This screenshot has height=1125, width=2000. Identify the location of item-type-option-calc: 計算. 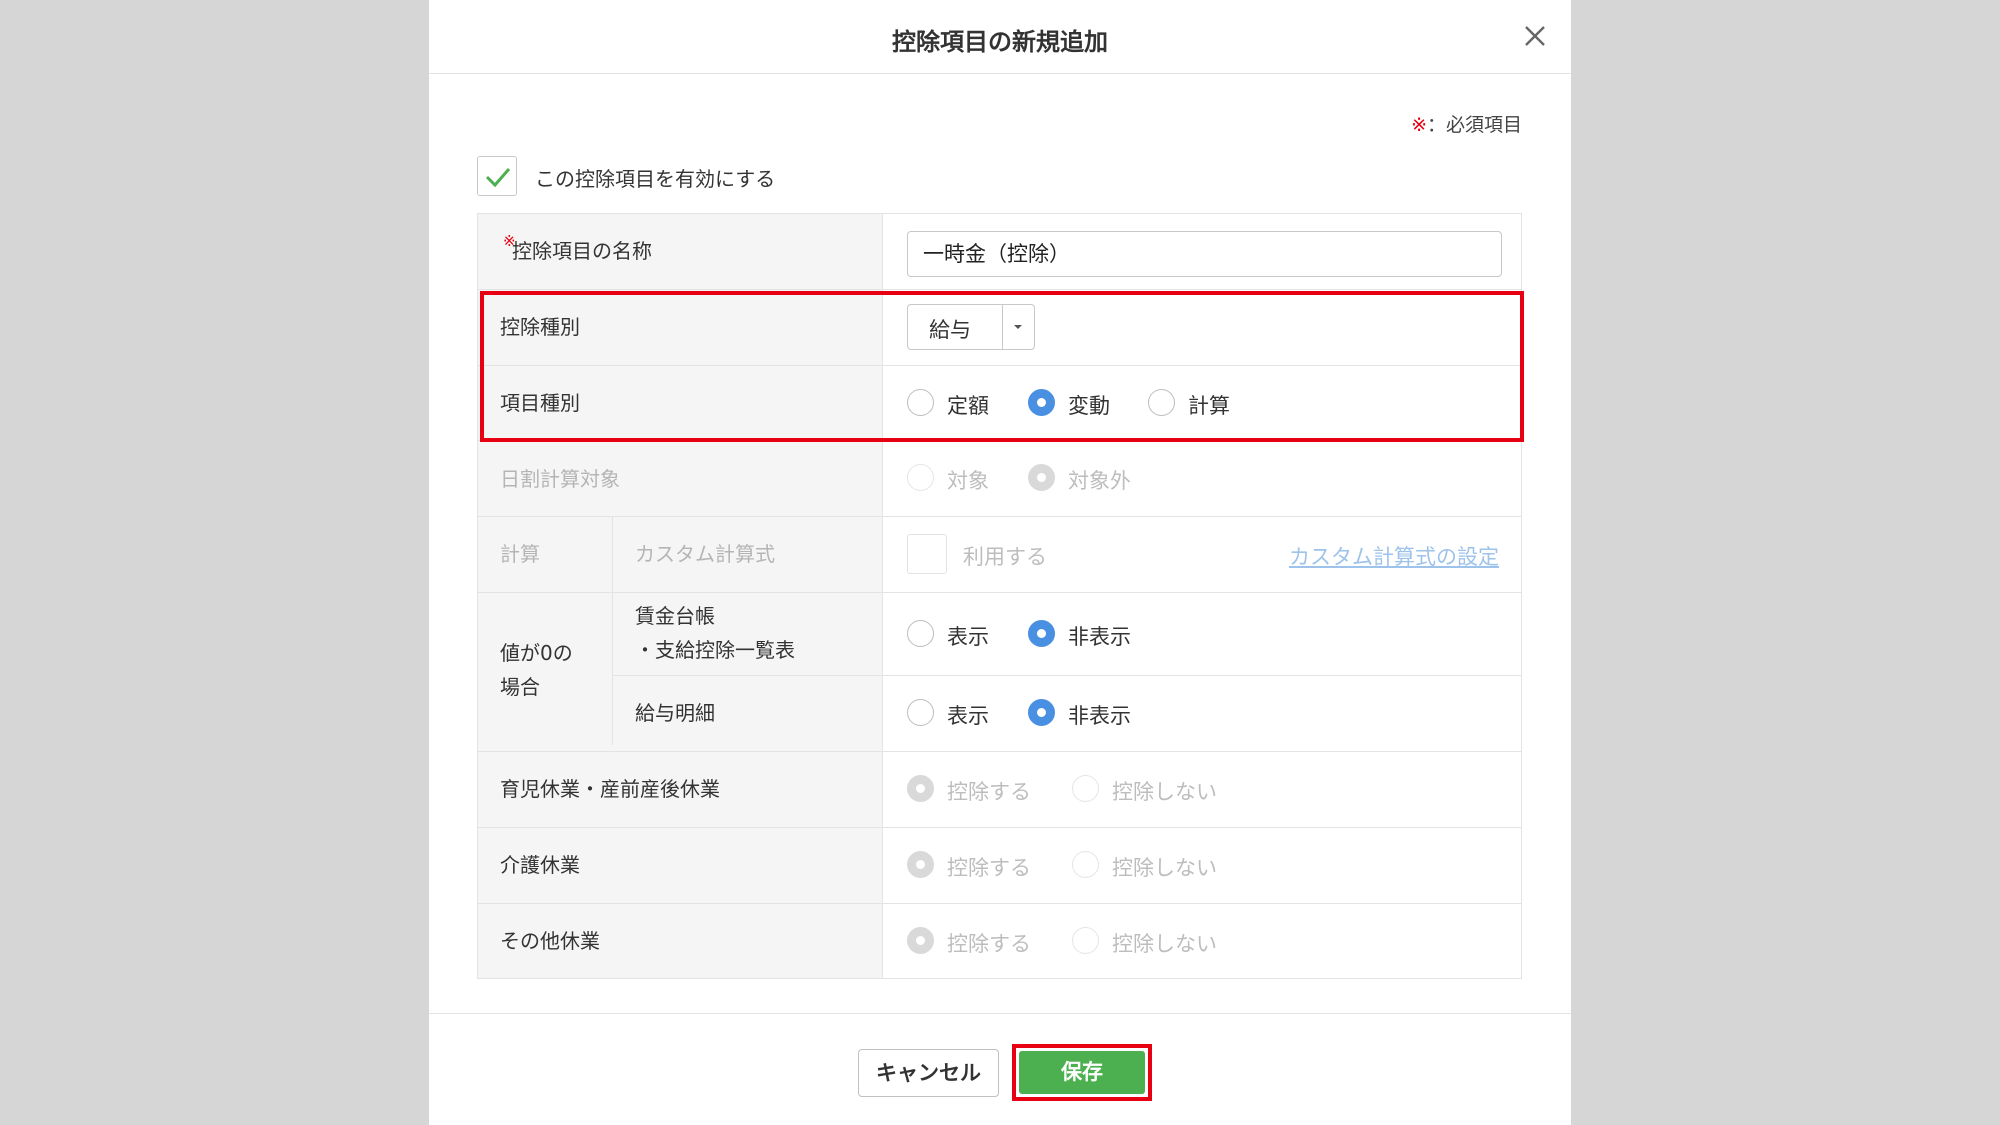
(1209, 406).